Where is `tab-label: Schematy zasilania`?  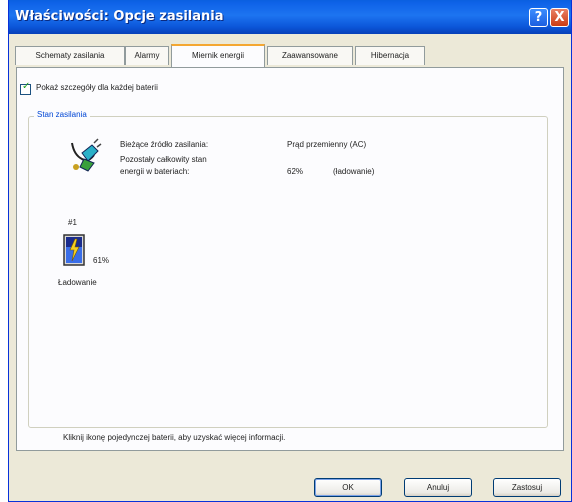 tab-label: Schematy zasilania is located at coordinates (70, 55).